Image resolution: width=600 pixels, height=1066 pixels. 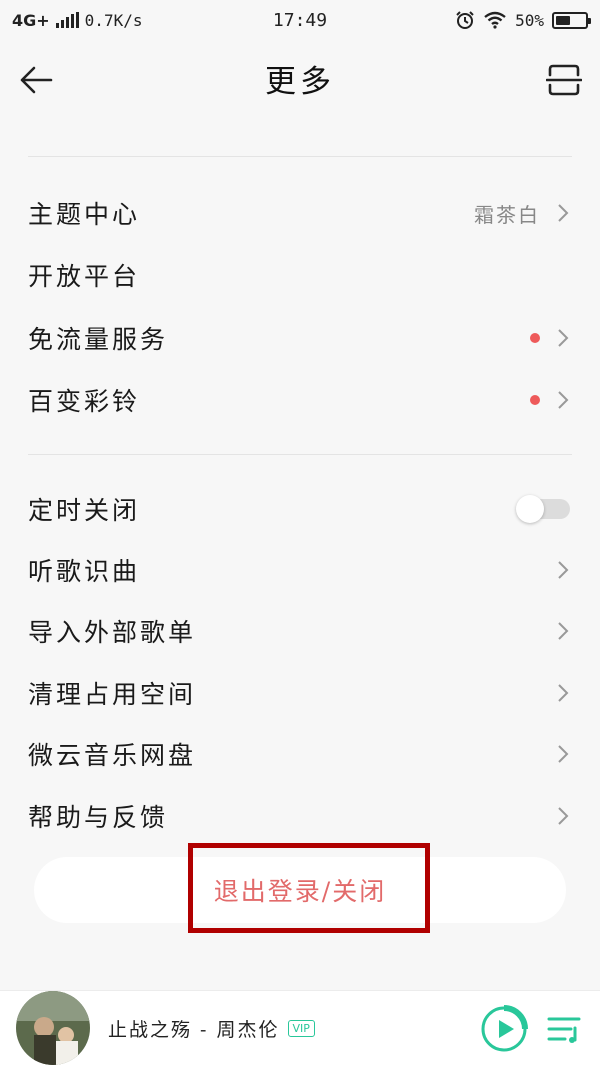 What do you see at coordinates (300, 816) in the screenshot?
I see `settings-item-help-feedback: 帮助与反馈` at bounding box center [300, 816].